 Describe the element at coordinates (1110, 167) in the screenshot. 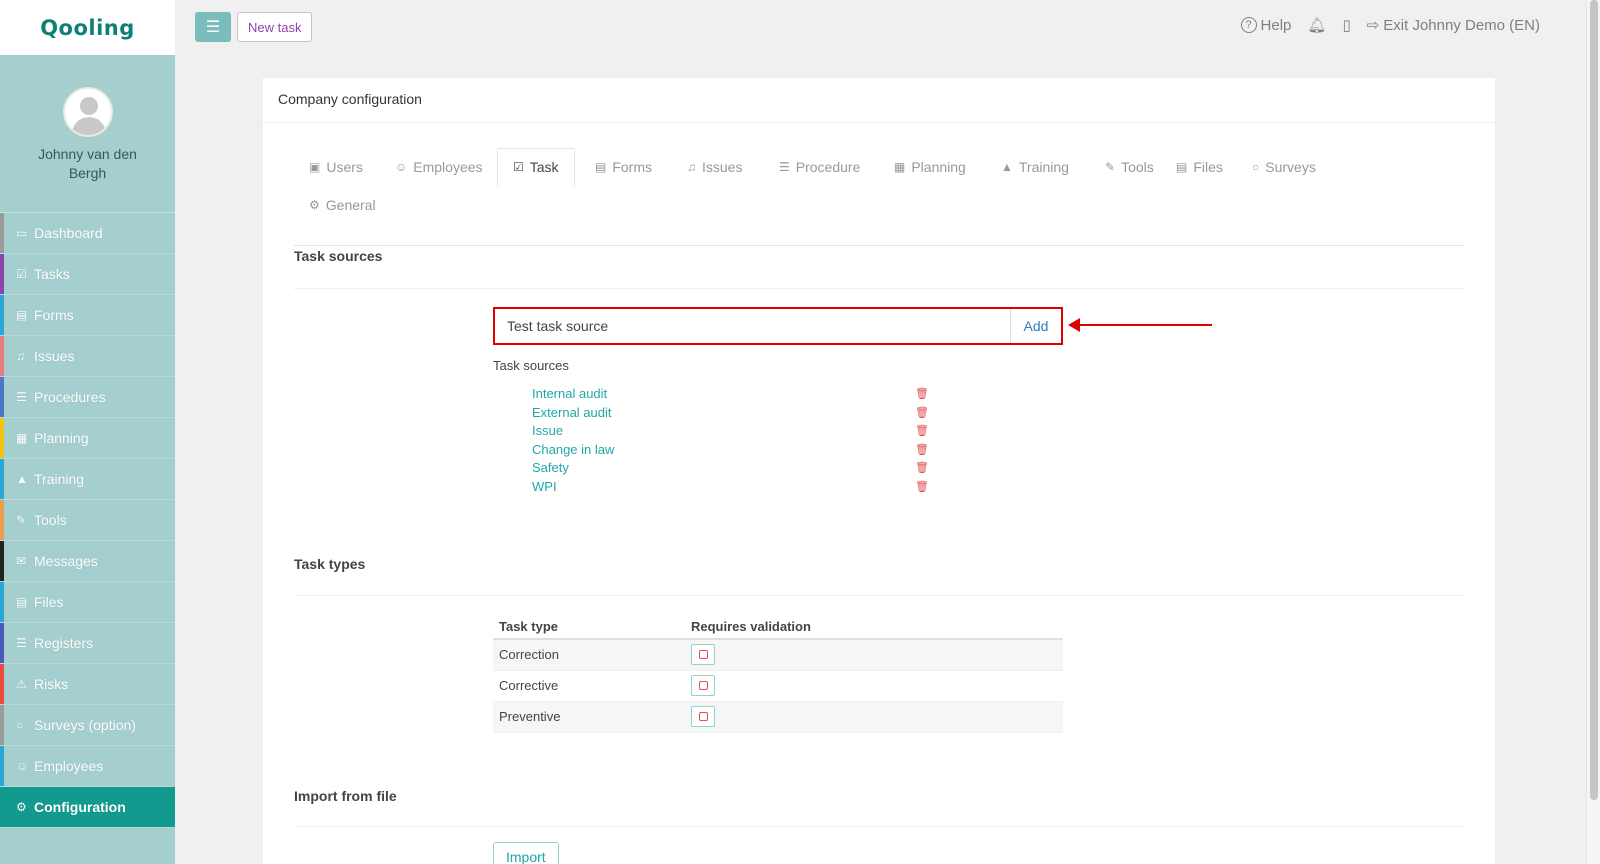

I see `wrench-icon: ✎` at that location.